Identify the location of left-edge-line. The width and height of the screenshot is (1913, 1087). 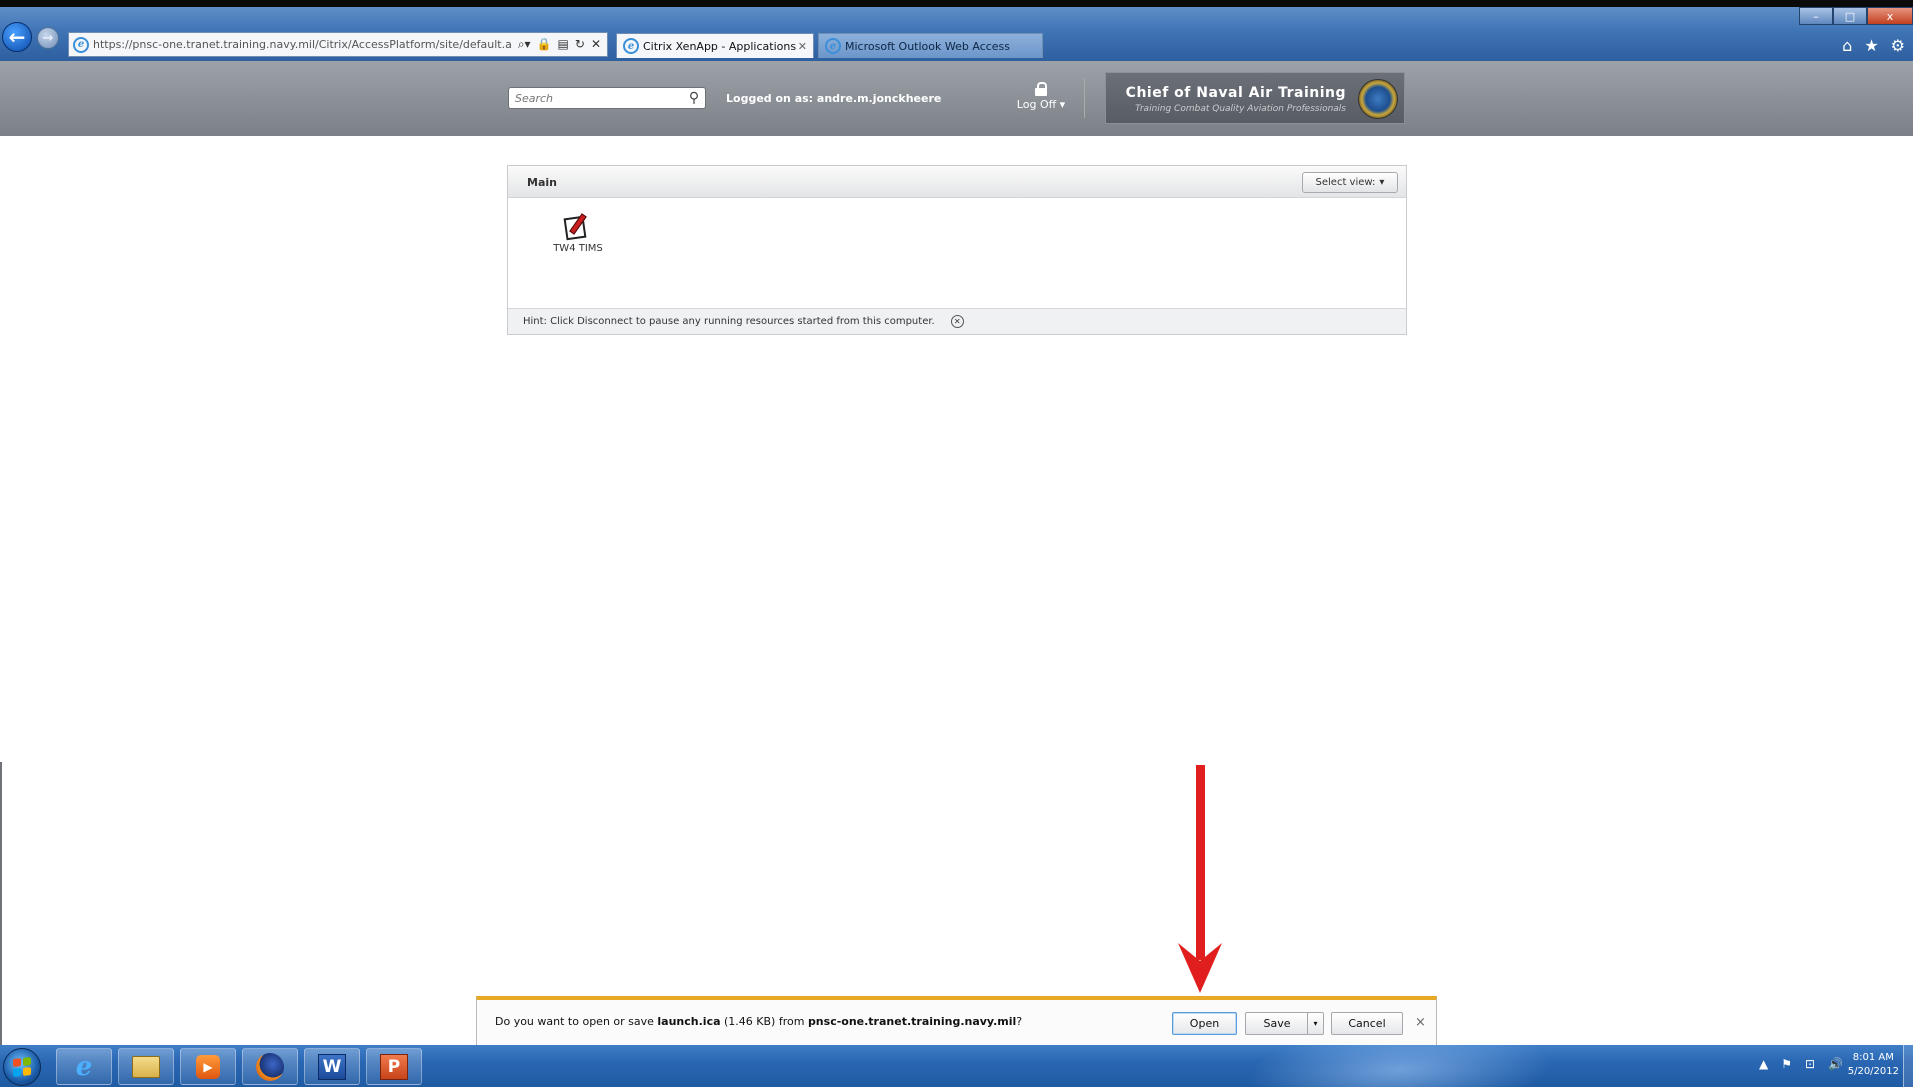
(1, 903).